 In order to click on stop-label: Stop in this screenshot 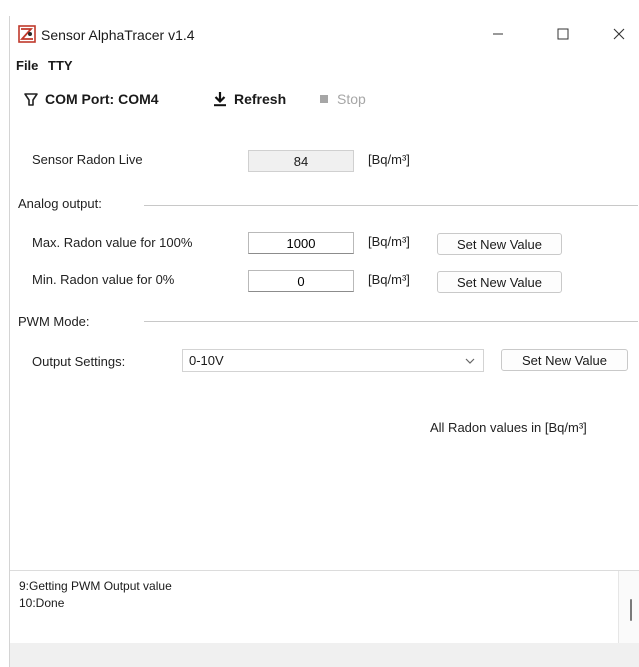, I will do `click(351, 99)`.